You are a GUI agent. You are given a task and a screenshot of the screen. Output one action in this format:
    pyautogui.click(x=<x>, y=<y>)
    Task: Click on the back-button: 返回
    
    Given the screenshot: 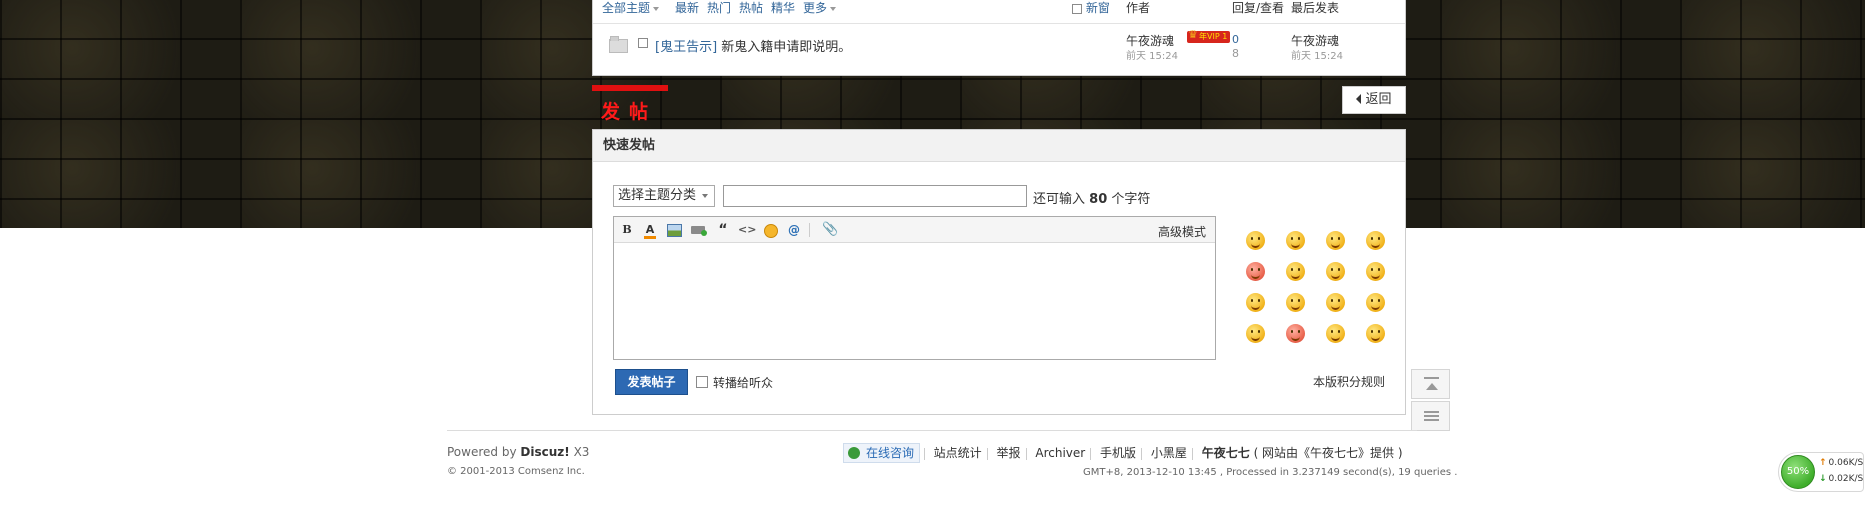 What is the action you would take?
    pyautogui.click(x=1374, y=100)
    